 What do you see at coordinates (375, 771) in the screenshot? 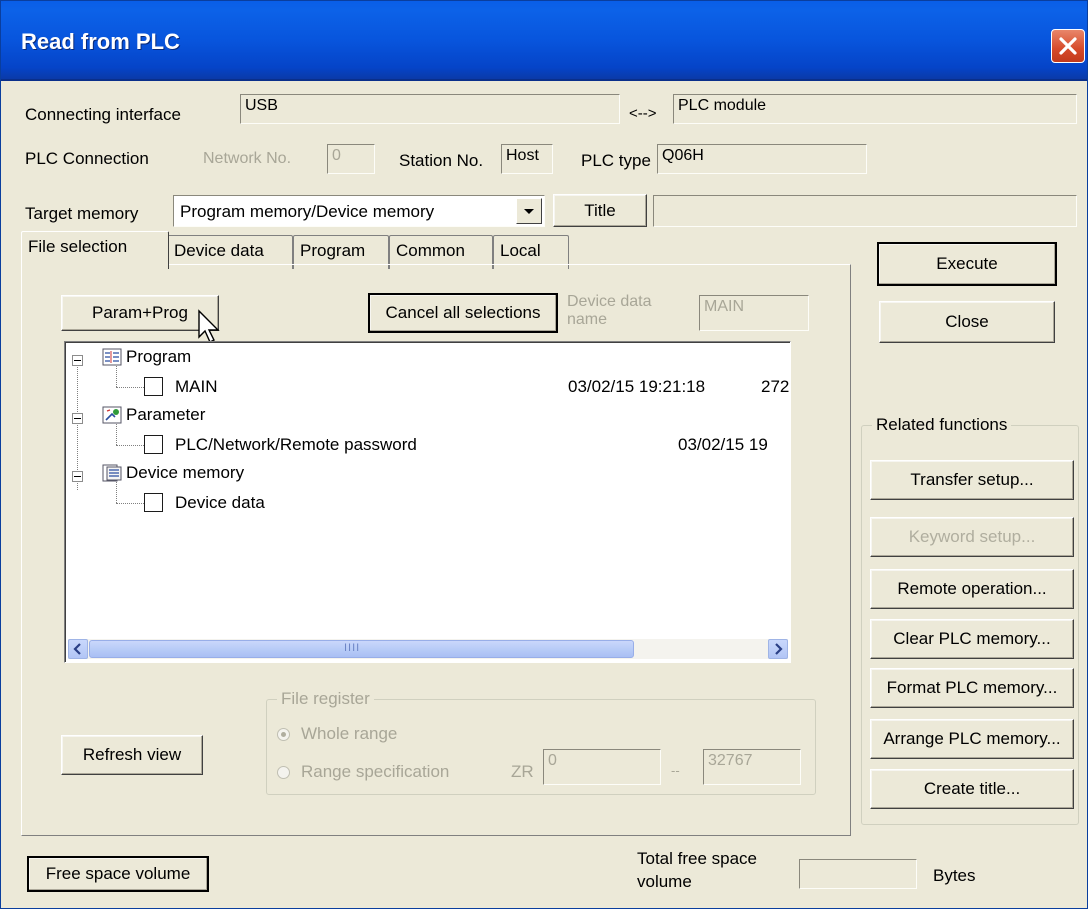
I see `range-specification-label: Range specification` at bounding box center [375, 771].